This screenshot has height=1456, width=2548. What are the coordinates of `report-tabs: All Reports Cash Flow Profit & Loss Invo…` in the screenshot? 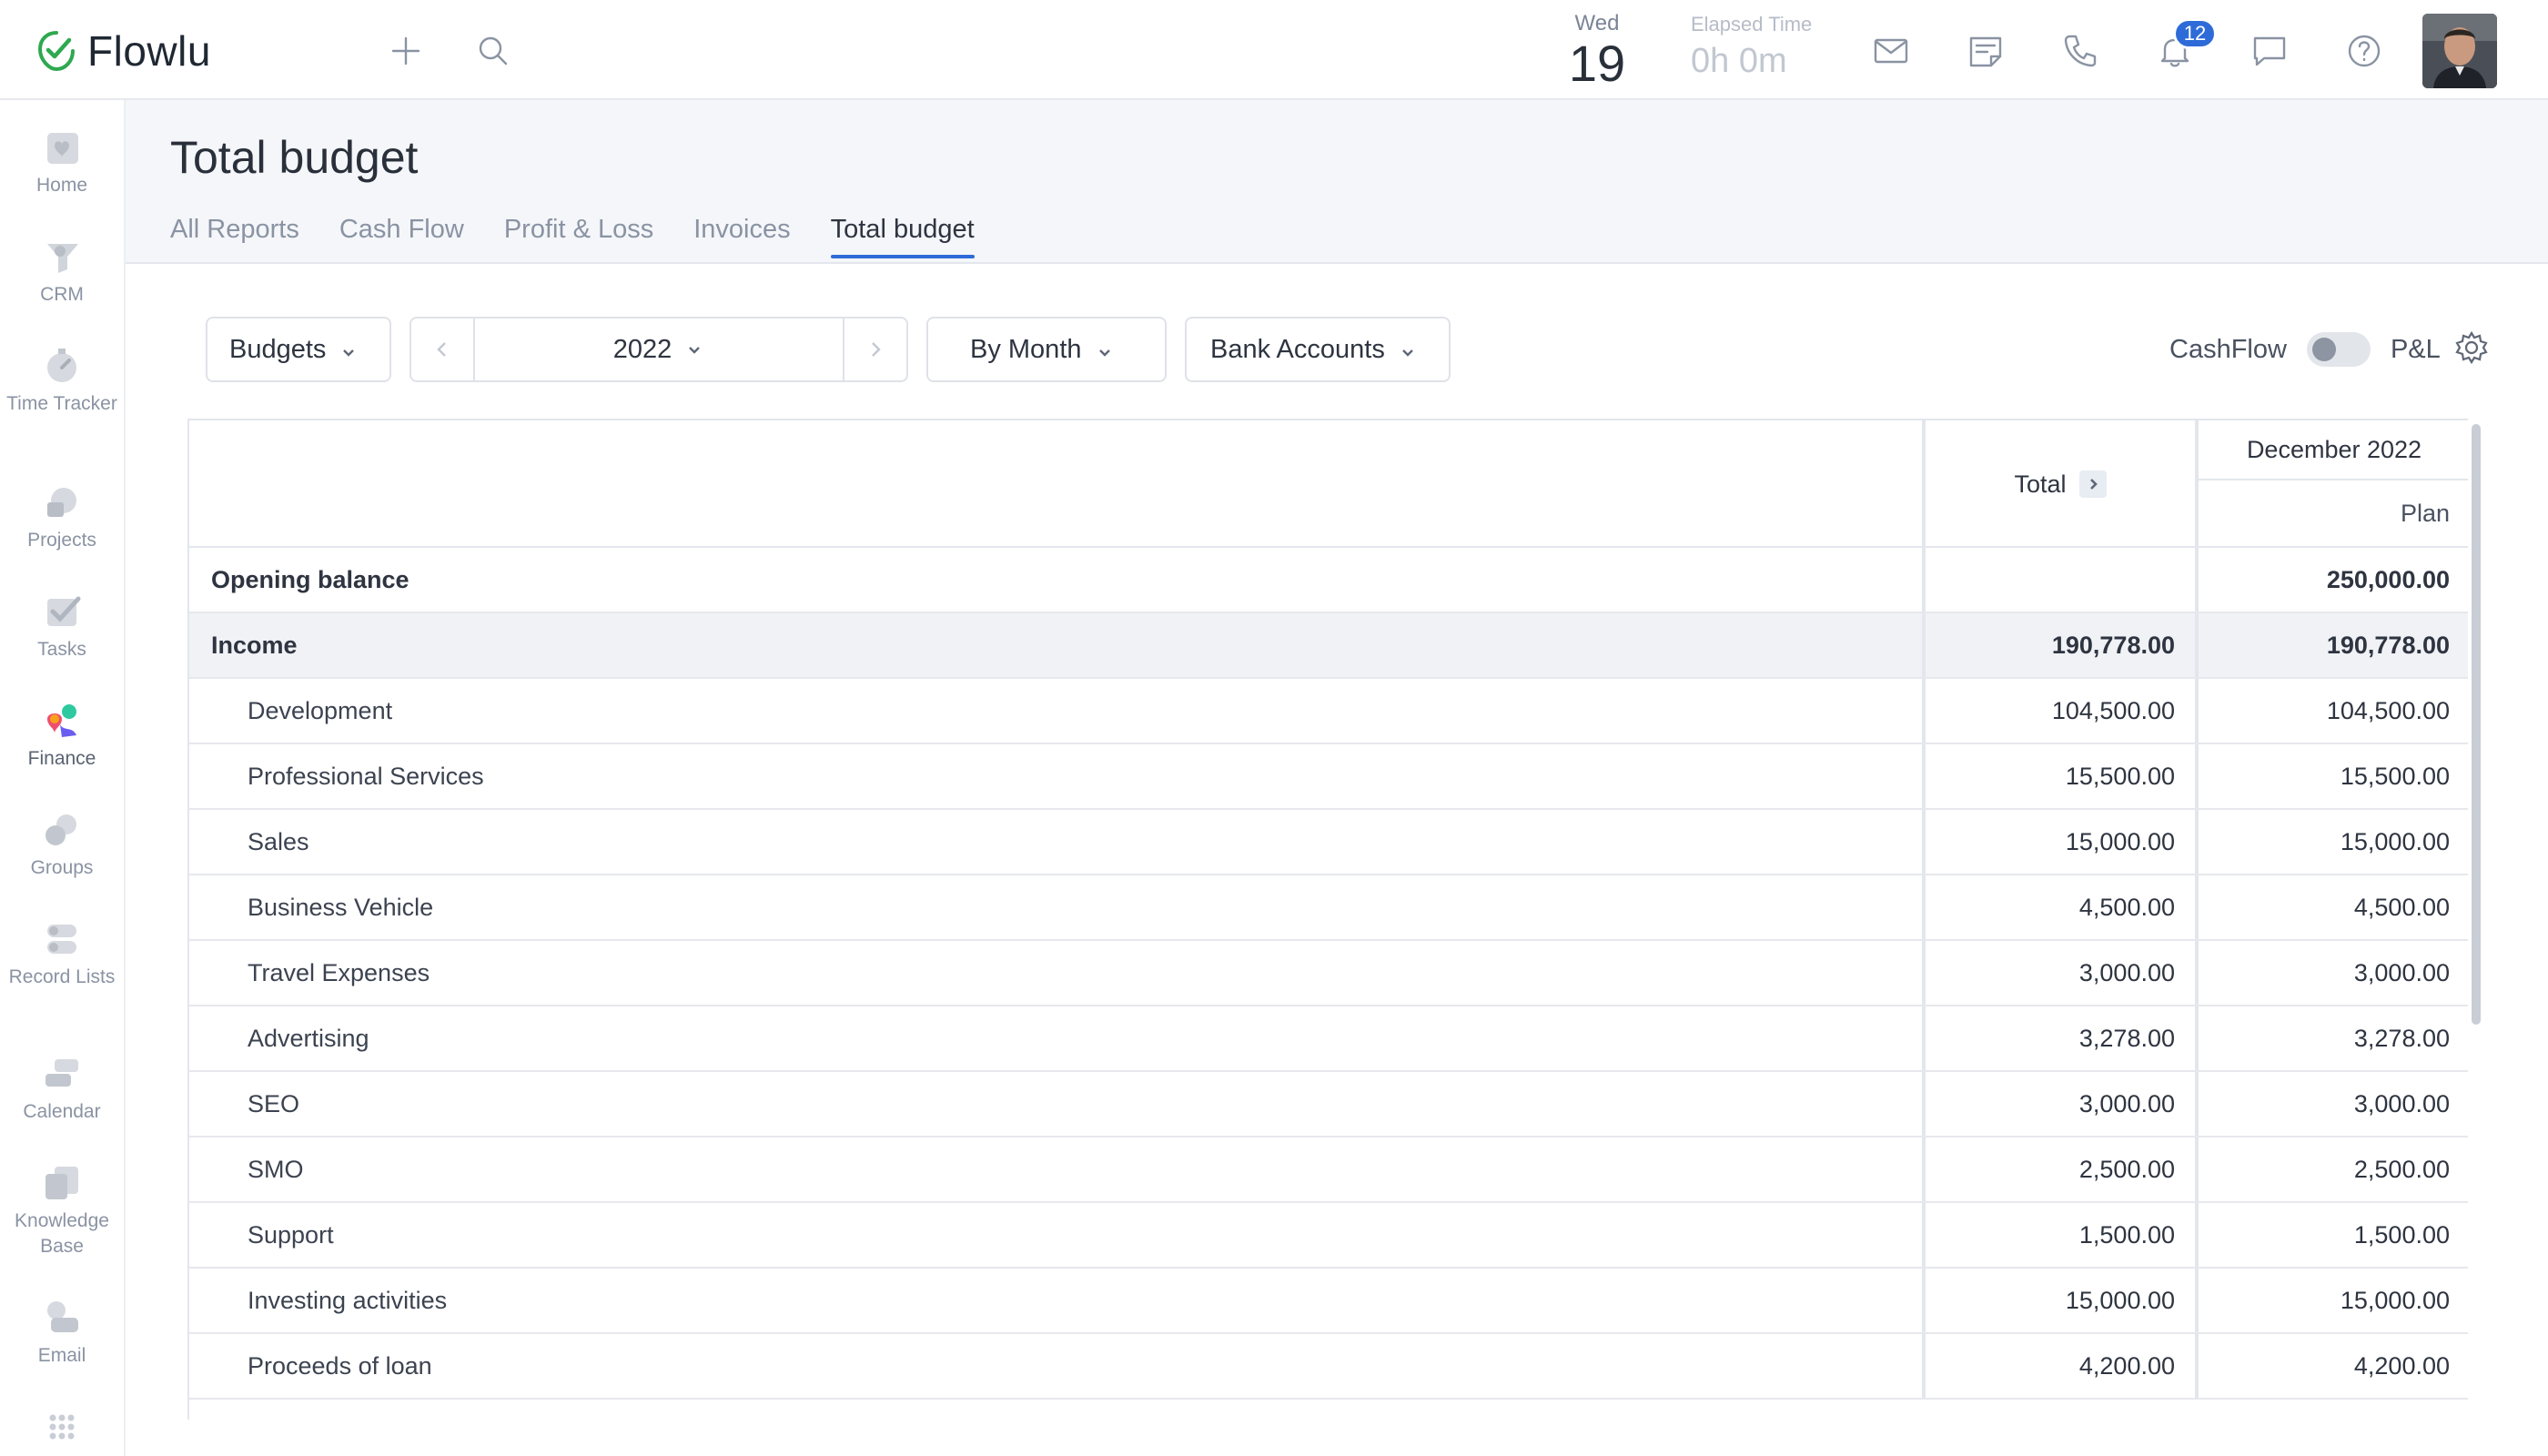 It's located at (592, 232).